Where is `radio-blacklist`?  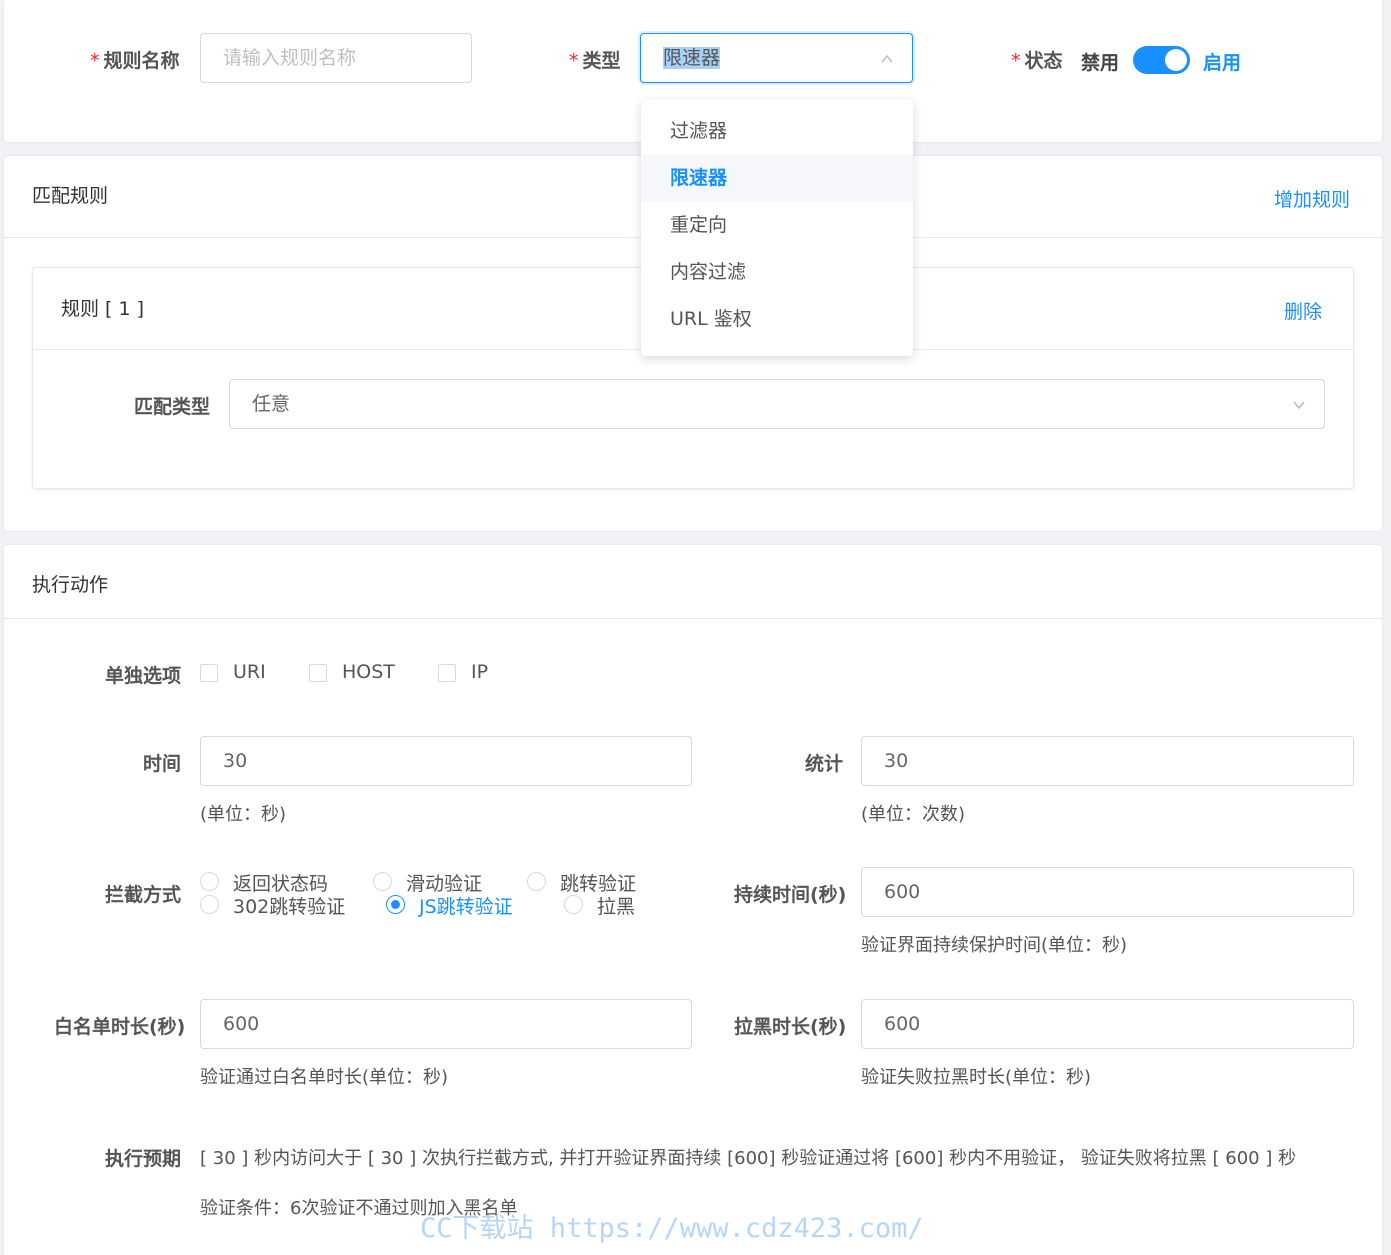 radio-blacklist is located at coordinates (573, 904).